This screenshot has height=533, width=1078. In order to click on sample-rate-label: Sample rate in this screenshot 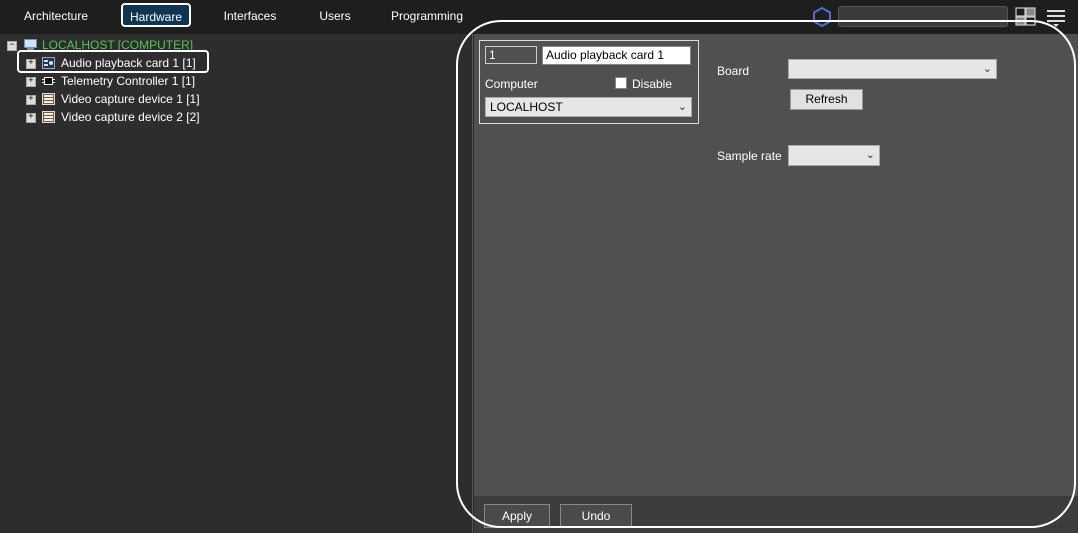, I will do `click(749, 156)`.